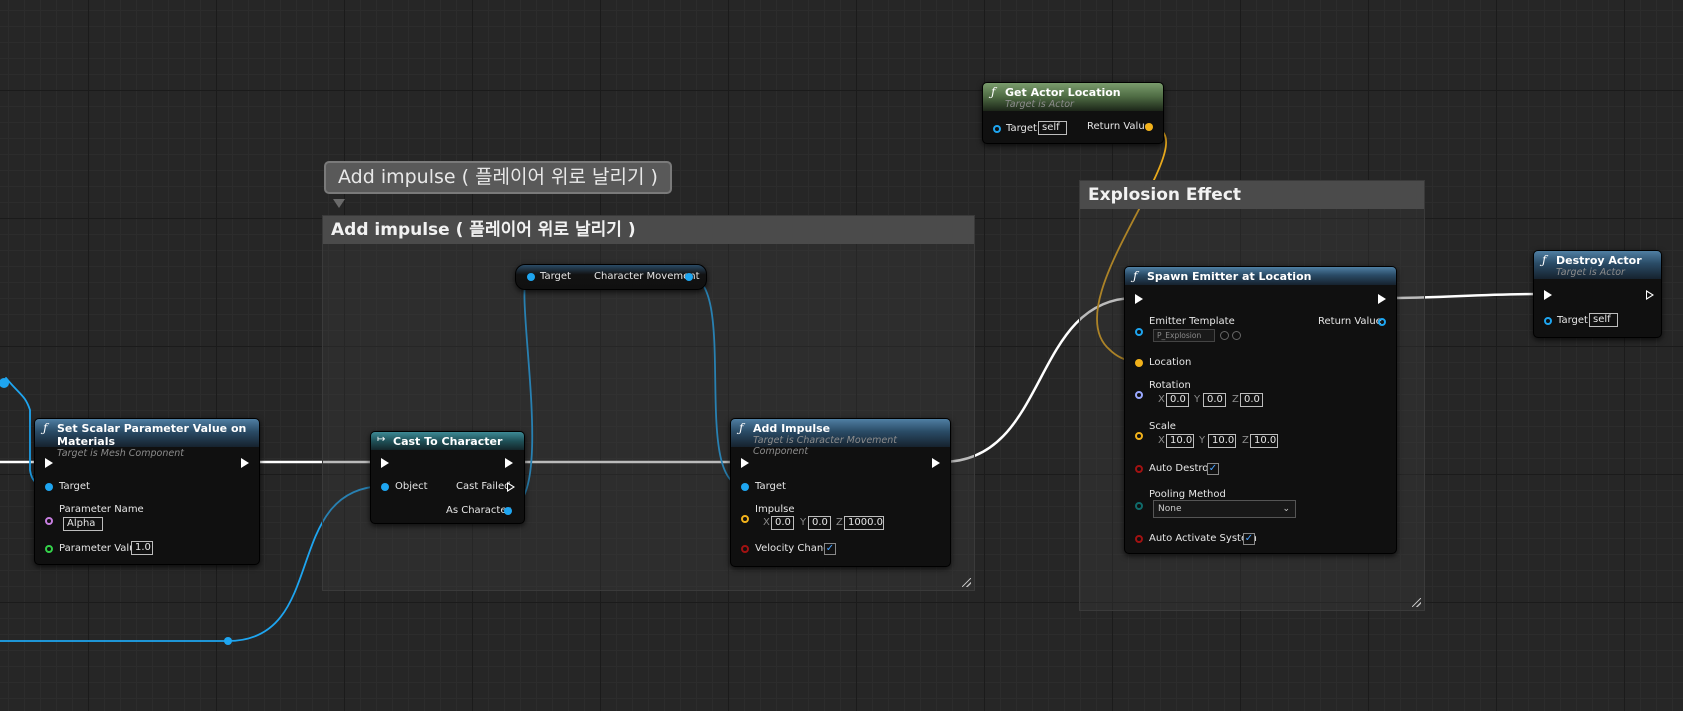  What do you see at coordinates (511, 487) in the screenshot?
I see `cast-failed-exec-pin` at bounding box center [511, 487].